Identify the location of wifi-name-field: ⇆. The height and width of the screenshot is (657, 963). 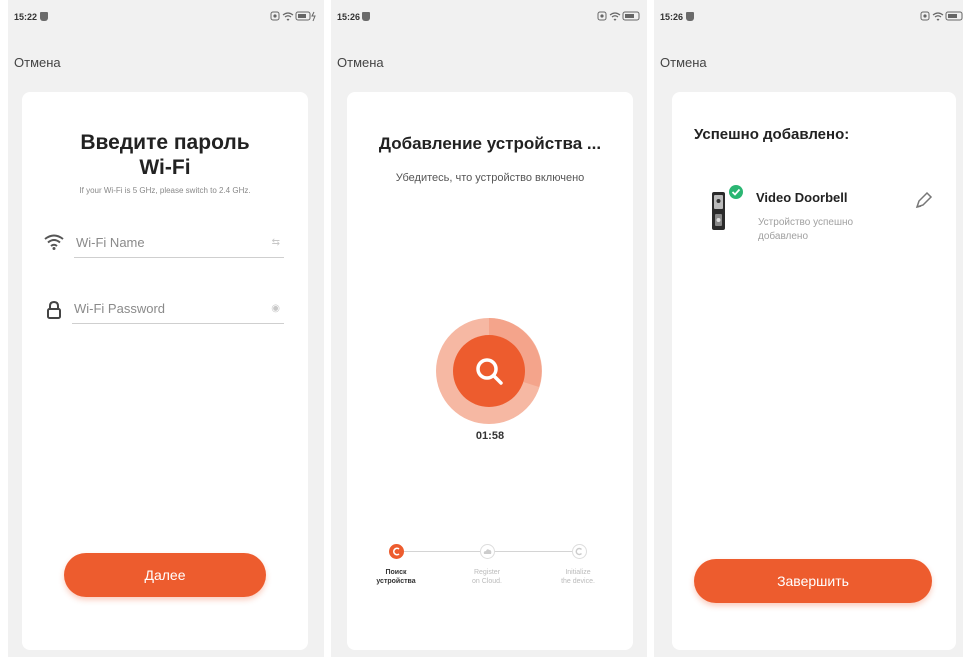
(179, 244).